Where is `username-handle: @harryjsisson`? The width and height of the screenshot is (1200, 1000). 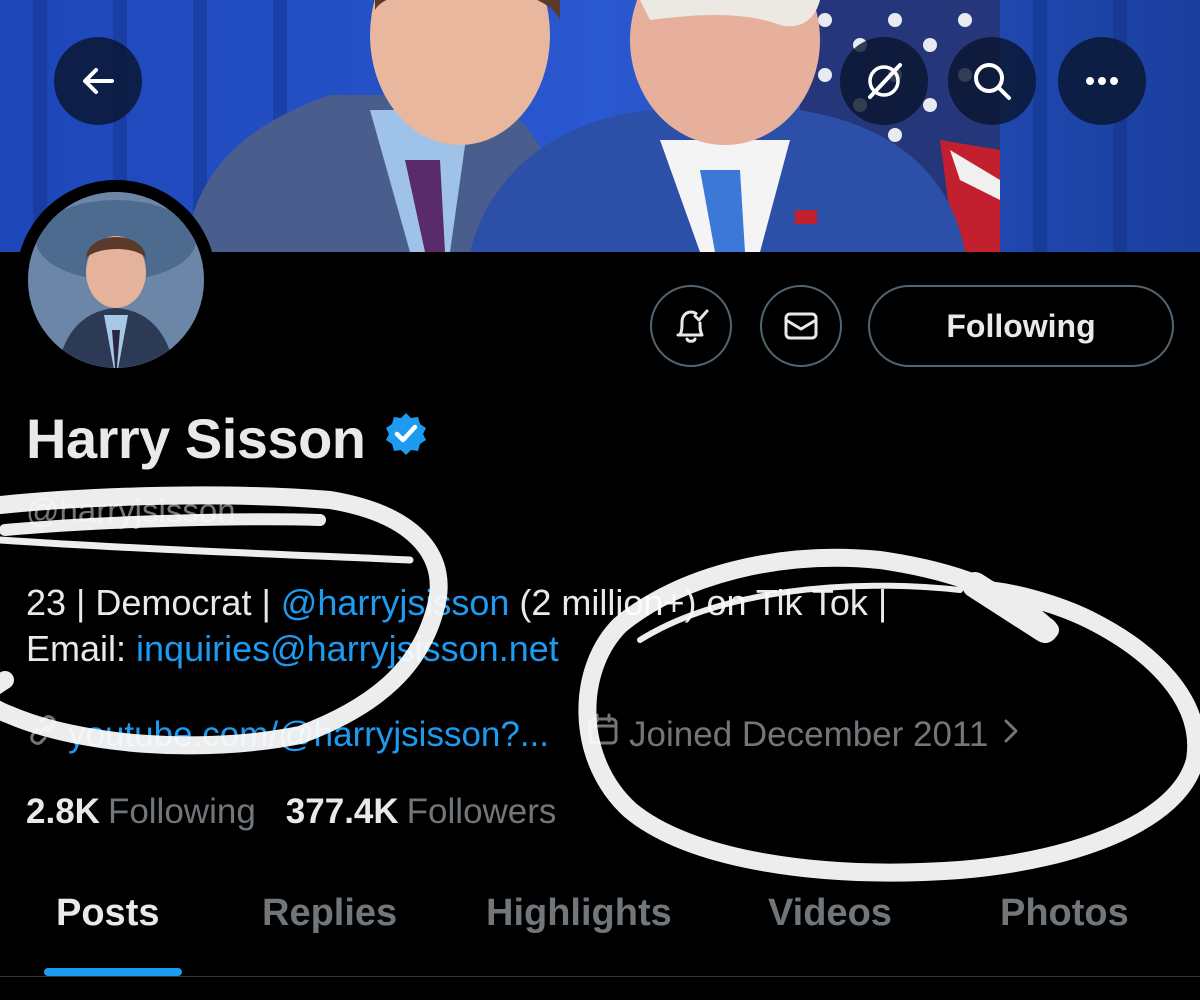
username-handle: @harryjsisson is located at coordinates (131, 510).